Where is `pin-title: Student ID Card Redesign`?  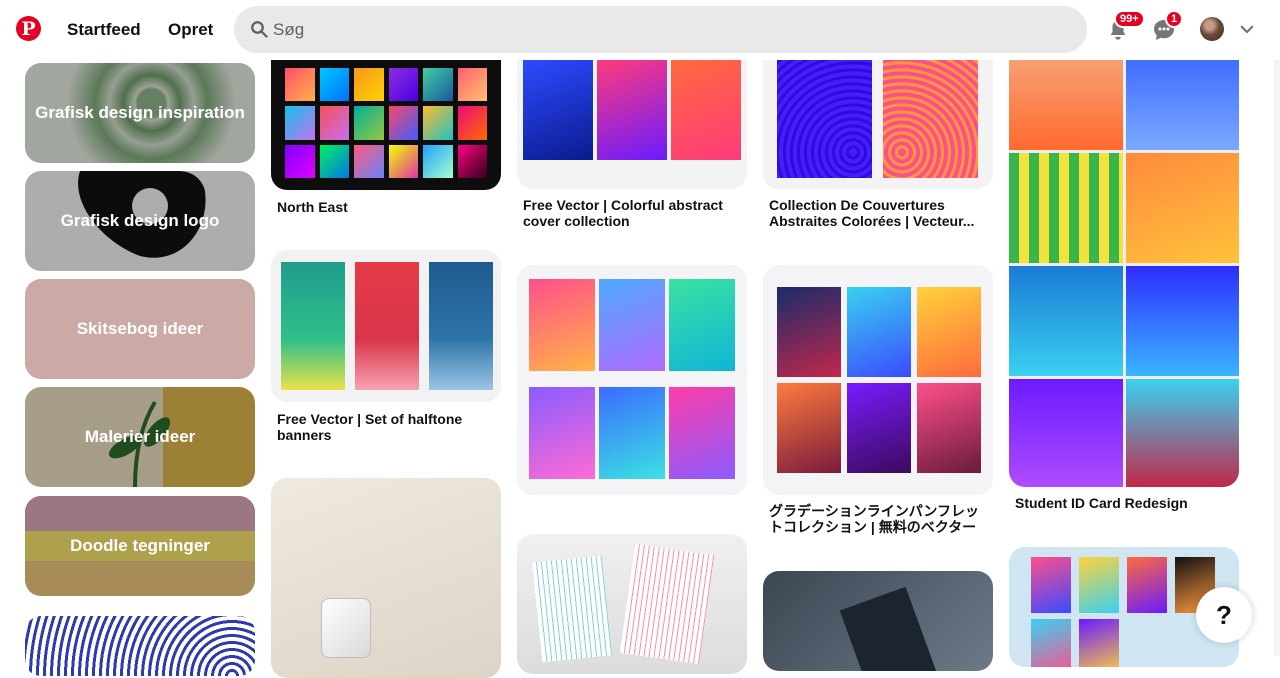 pin-title: Student ID Card Redesign is located at coordinates (1125, 503).